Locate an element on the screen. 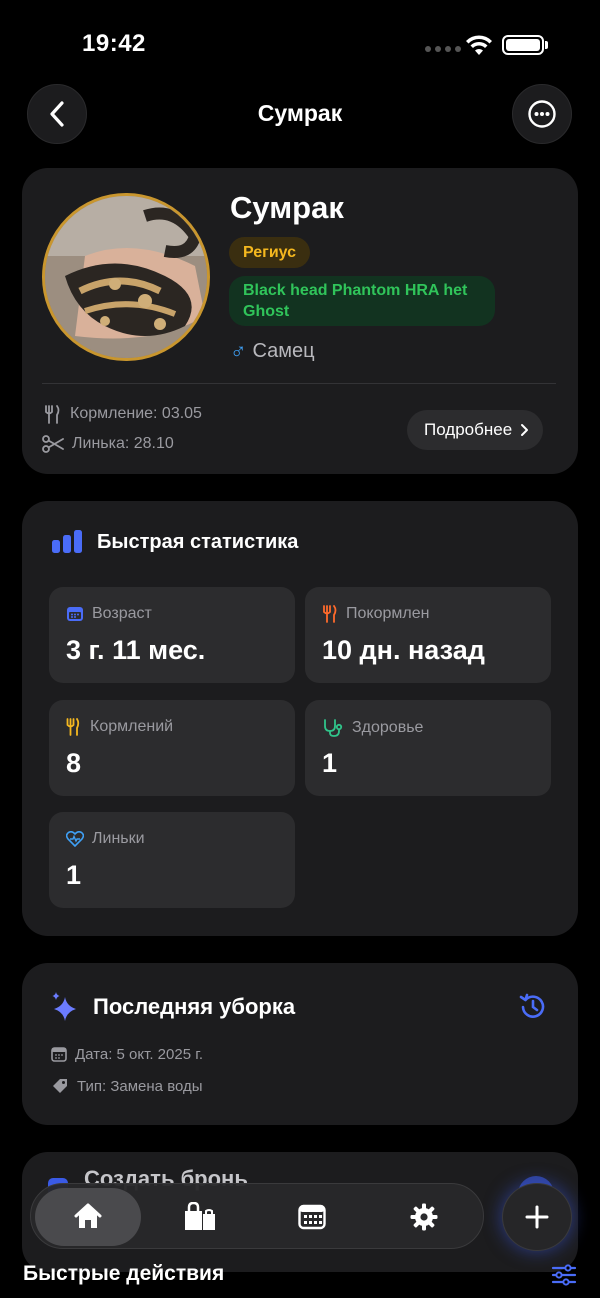  male-icon: ♂ is located at coordinates (238, 350).